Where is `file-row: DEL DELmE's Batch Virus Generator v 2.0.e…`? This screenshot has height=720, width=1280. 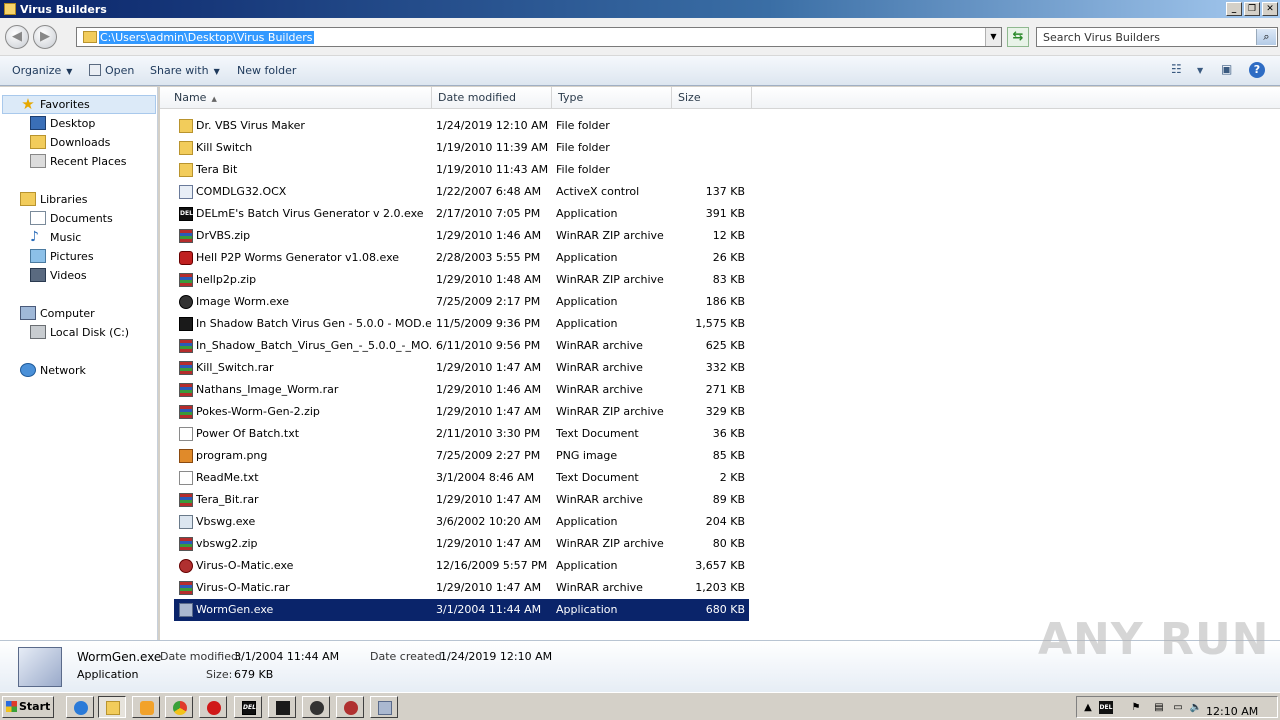
file-row: DEL DELmE's Batch Virus Generator v 2.0.e… is located at coordinates (452, 214).